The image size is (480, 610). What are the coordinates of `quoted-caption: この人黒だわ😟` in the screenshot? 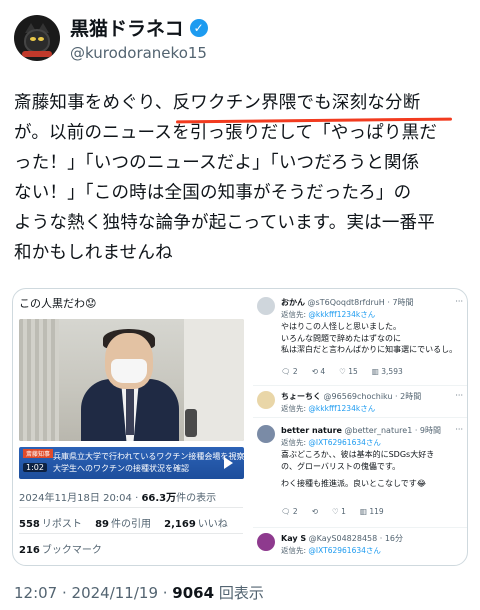 It's located at (58, 303).